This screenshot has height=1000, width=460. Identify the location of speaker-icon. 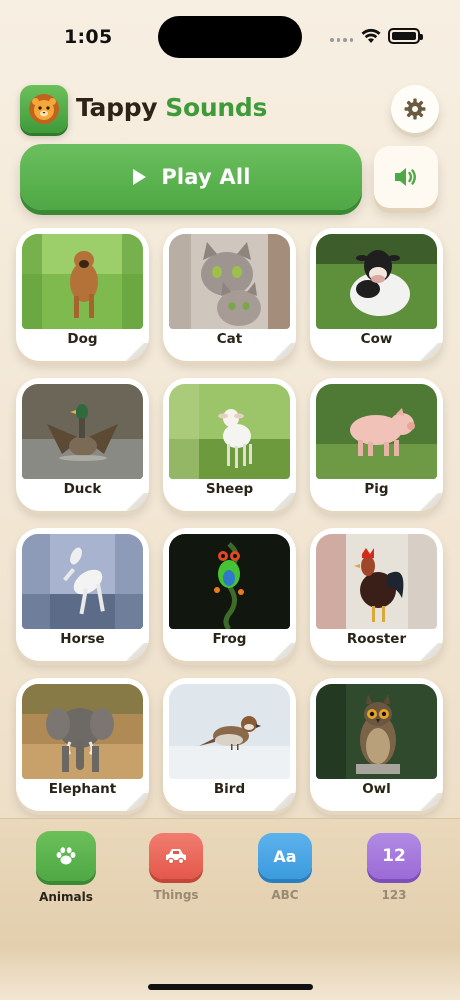
(405, 177).